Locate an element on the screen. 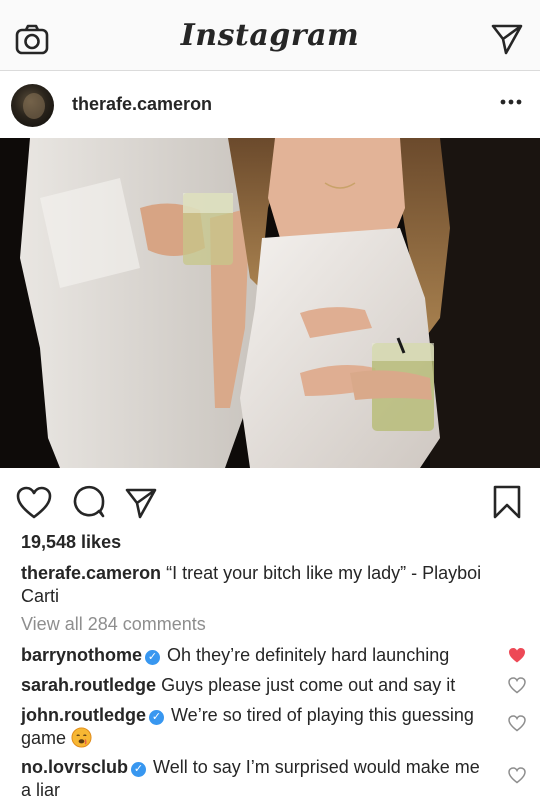 The width and height of the screenshot is (540, 807). comment-text: Oh they’re definitely hard launching is located at coordinates (308, 655).